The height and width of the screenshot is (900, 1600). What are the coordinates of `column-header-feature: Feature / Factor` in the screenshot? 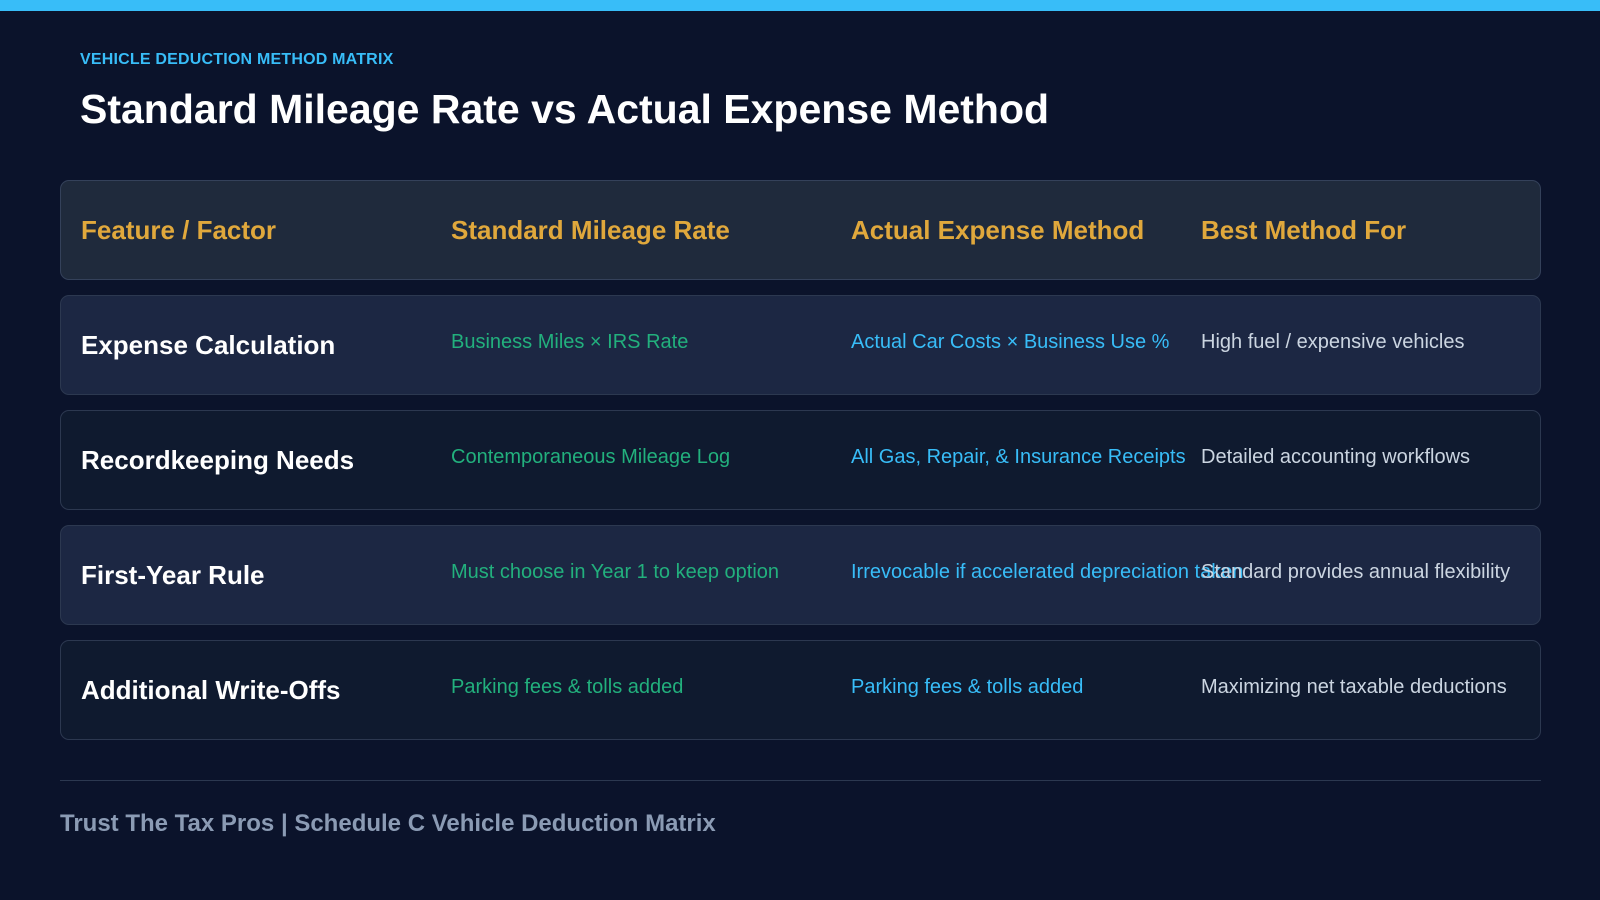 It's located at (179, 229).